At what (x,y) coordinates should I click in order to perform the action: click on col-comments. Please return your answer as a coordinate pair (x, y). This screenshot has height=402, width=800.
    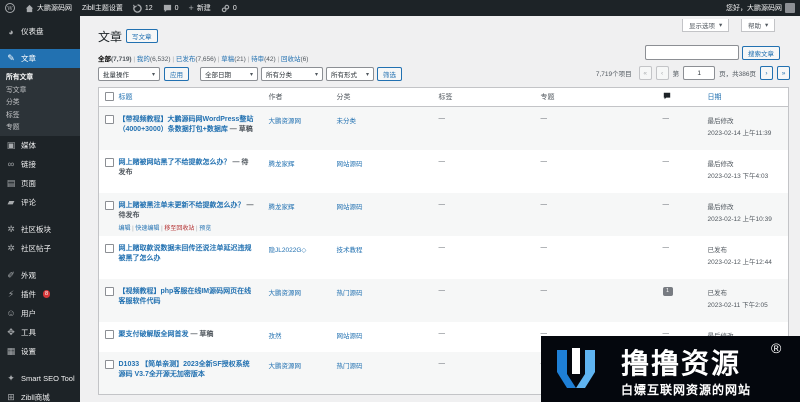
    Looking at the image, I should click on (685, 97).